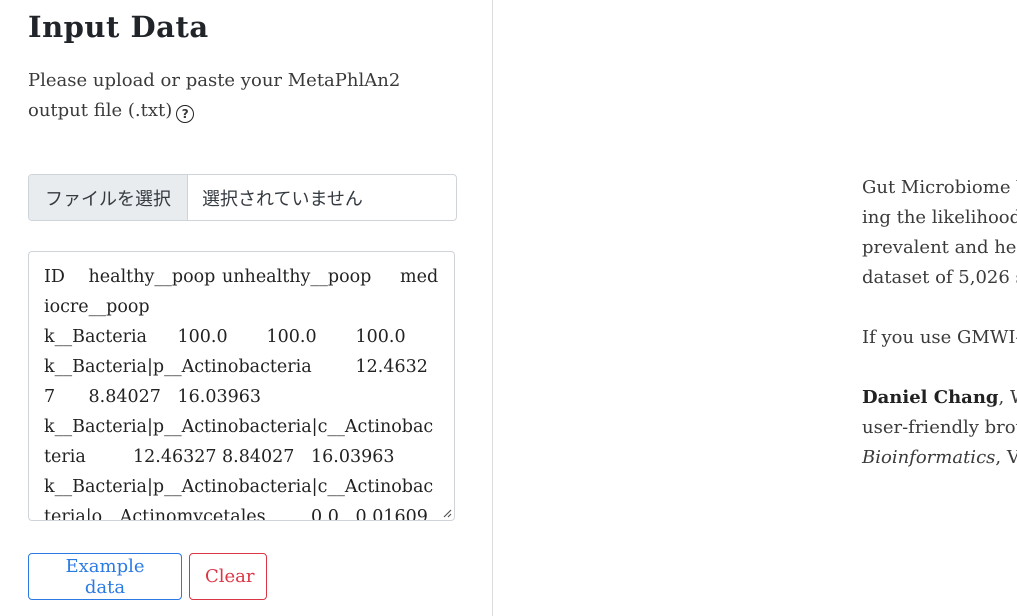 The image size is (1017, 616). Describe the element at coordinates (108, 197) in the screenshot. I see `choose-file-button: ファイルを選択` at that location.